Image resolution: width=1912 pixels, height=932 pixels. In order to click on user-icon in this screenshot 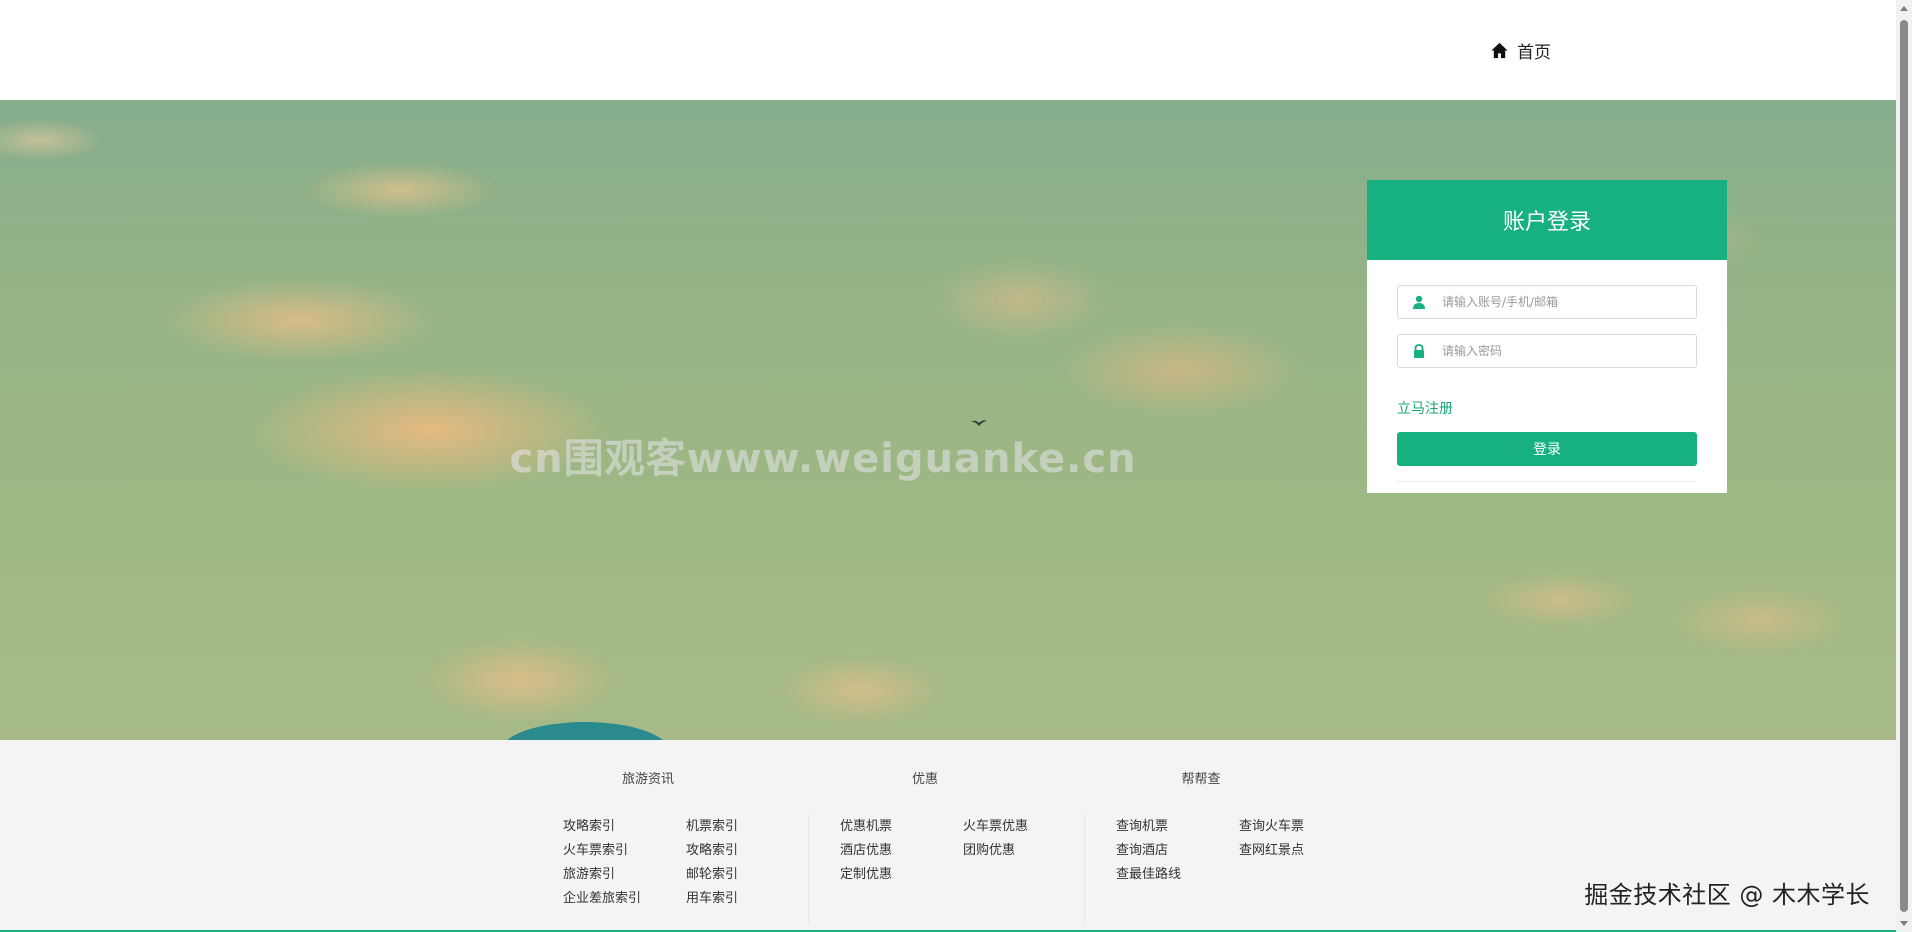, I will do `click(1419, 302)`.